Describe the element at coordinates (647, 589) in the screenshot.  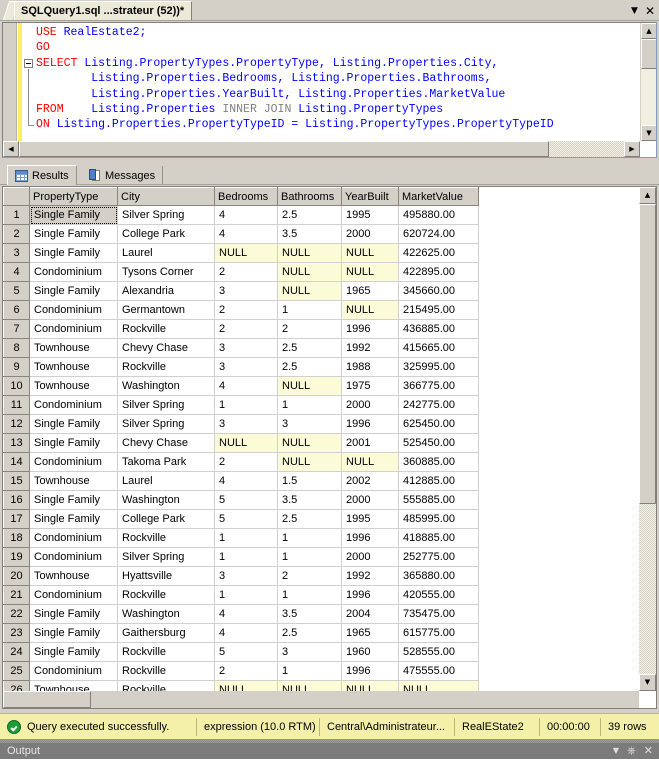
I see `grid-vscroll-track` at that location.